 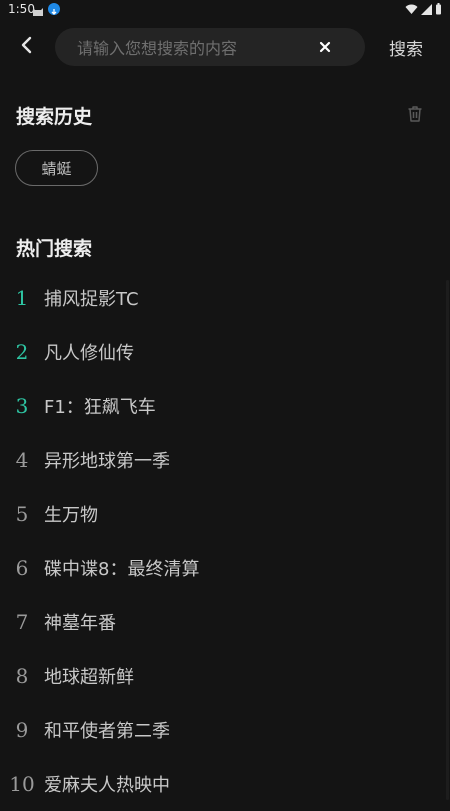 What do you see at coordinates (22, 460) in the screenshot?
I see `rank-number: 4` at bounding box center [22, 460].